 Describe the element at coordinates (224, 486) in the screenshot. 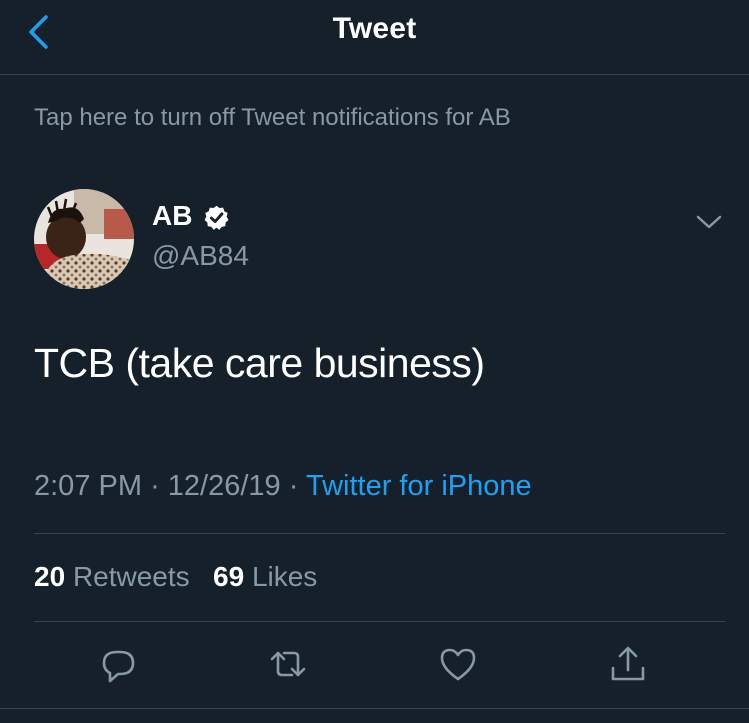

I see `tweet-date: 12/26/19` at that location.